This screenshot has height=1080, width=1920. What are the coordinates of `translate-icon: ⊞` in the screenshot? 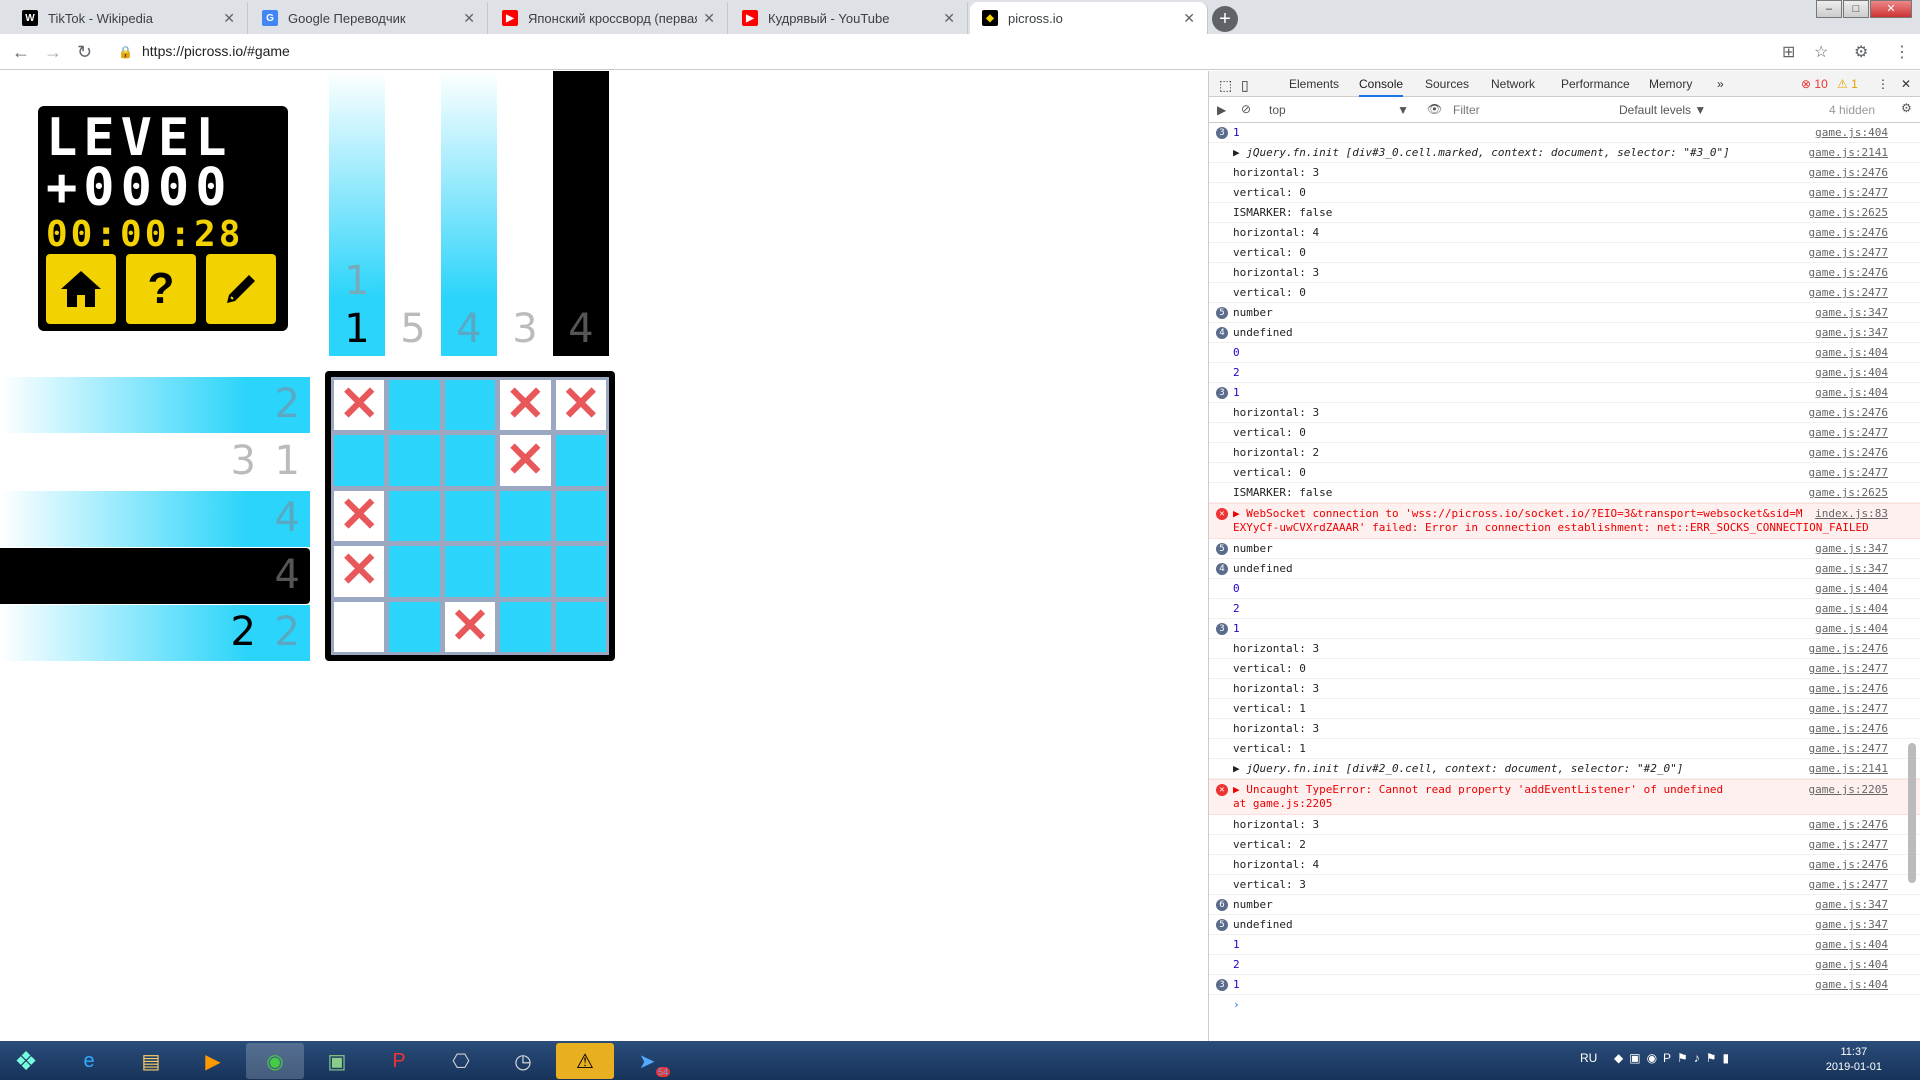 It's located at (1788, 52).